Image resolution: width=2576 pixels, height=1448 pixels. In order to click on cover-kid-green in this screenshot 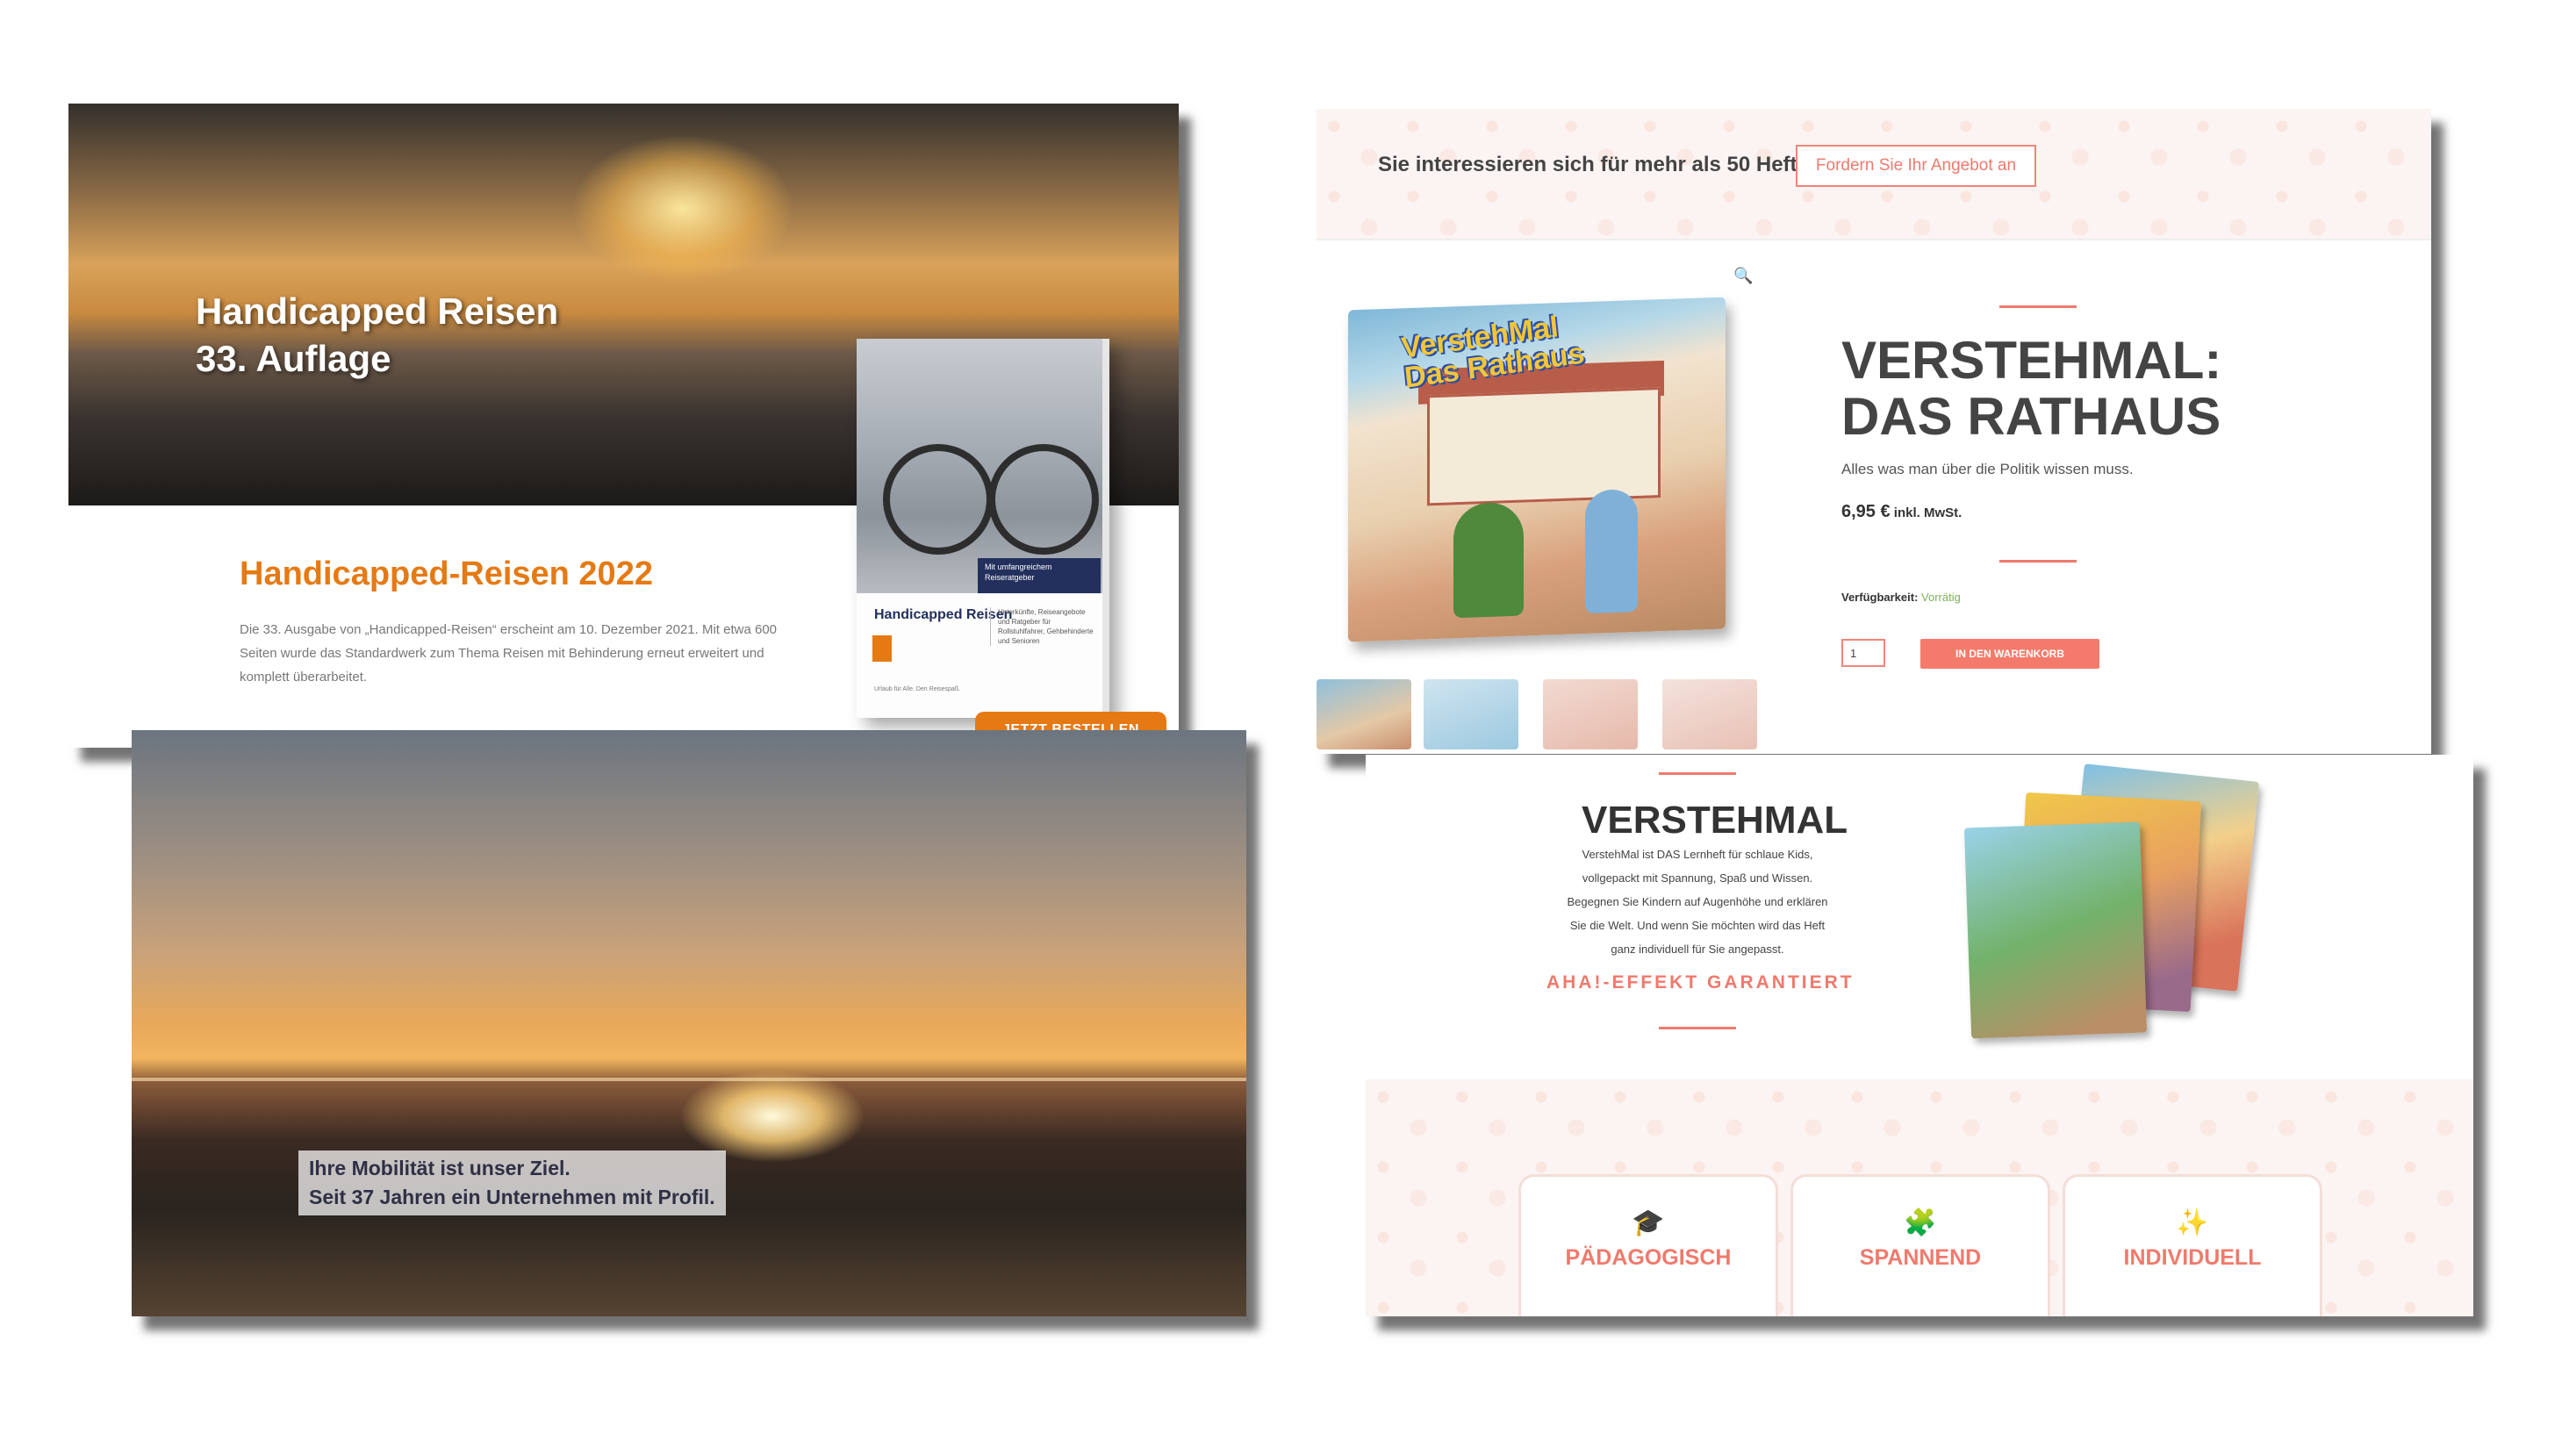, I will do `click(1488, 560)`.